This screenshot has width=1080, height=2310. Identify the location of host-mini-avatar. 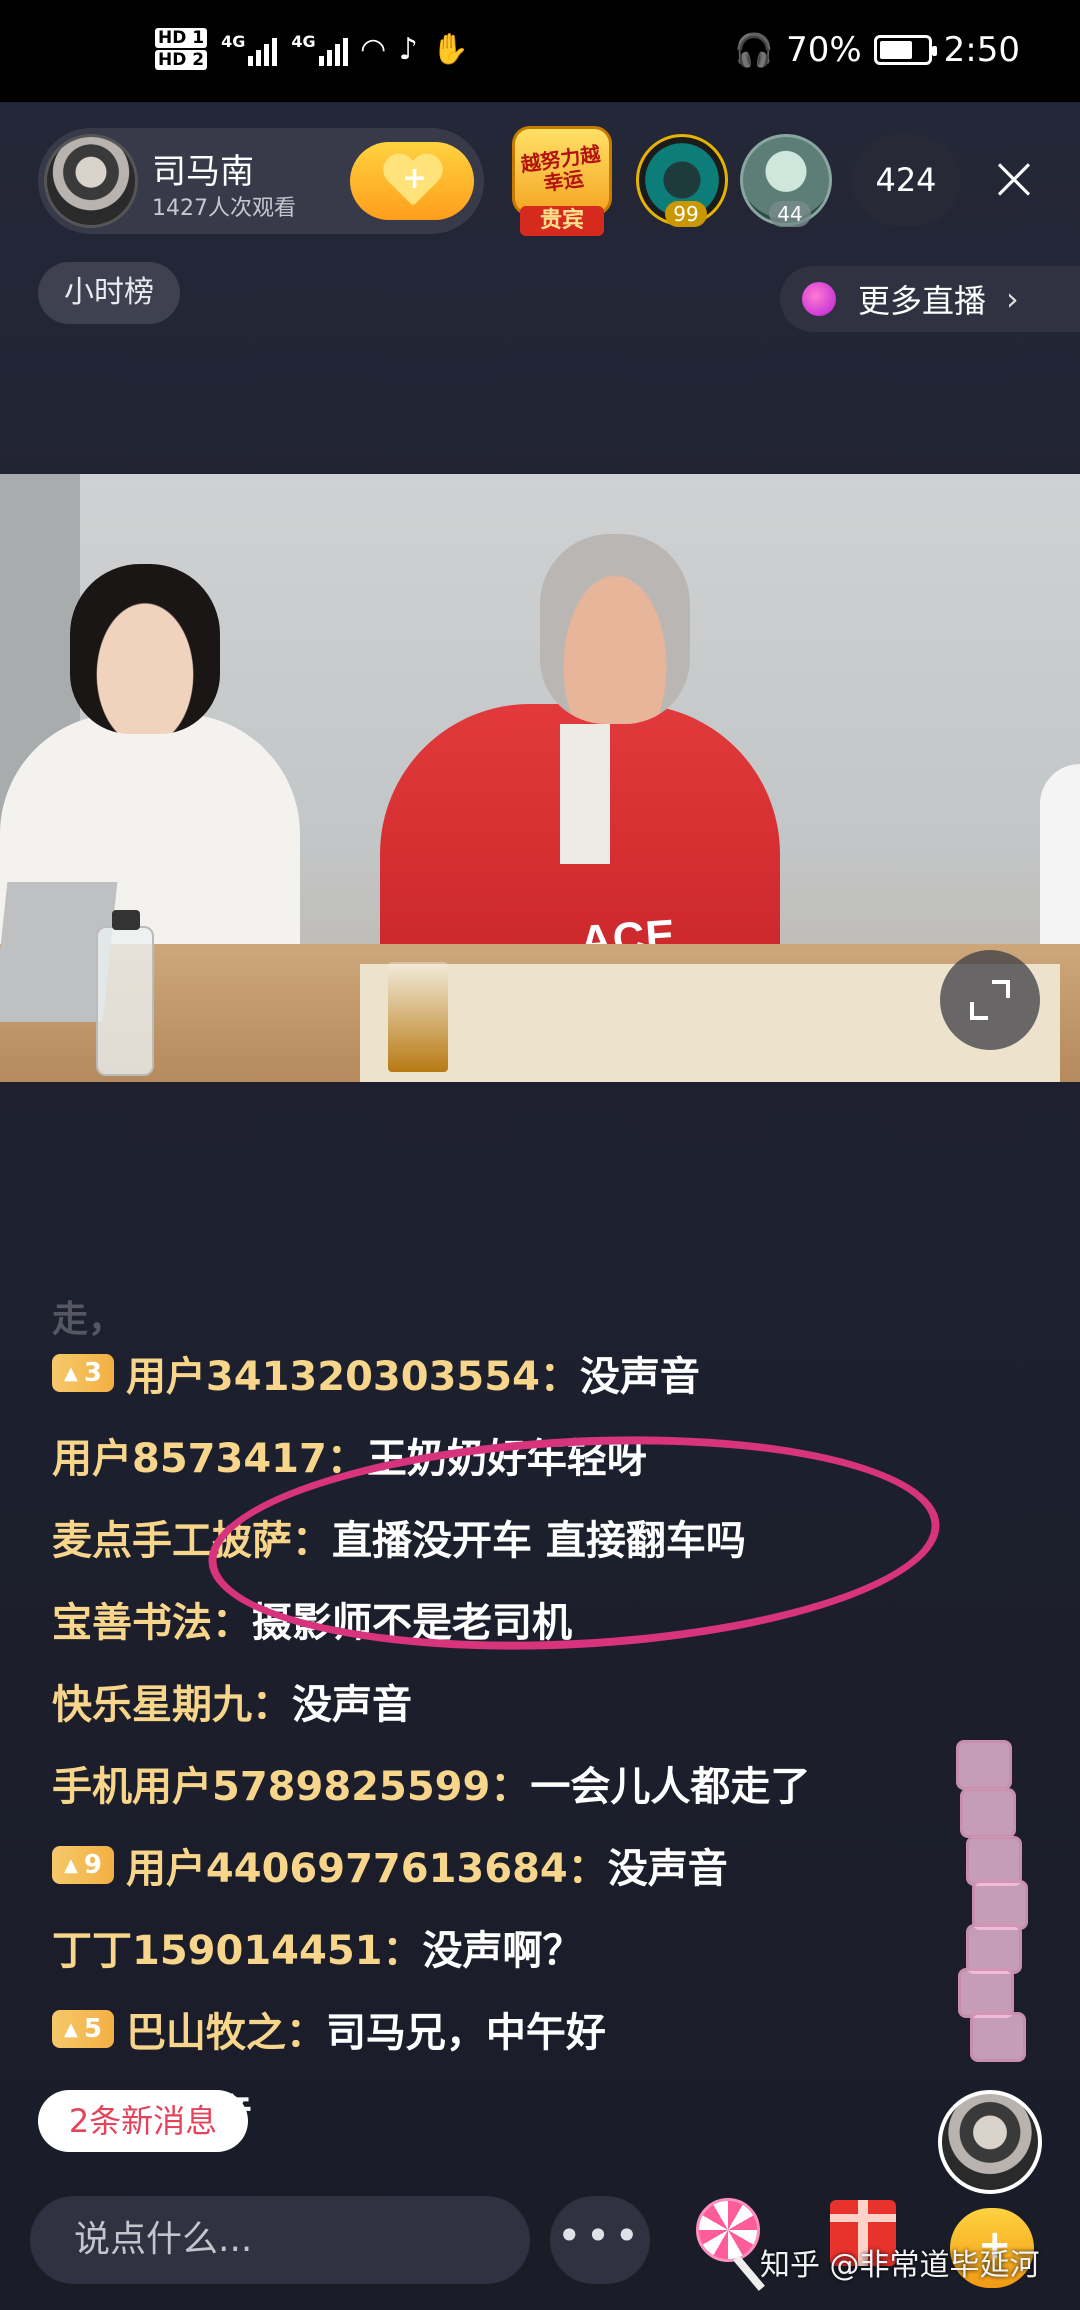
(990, 2142).